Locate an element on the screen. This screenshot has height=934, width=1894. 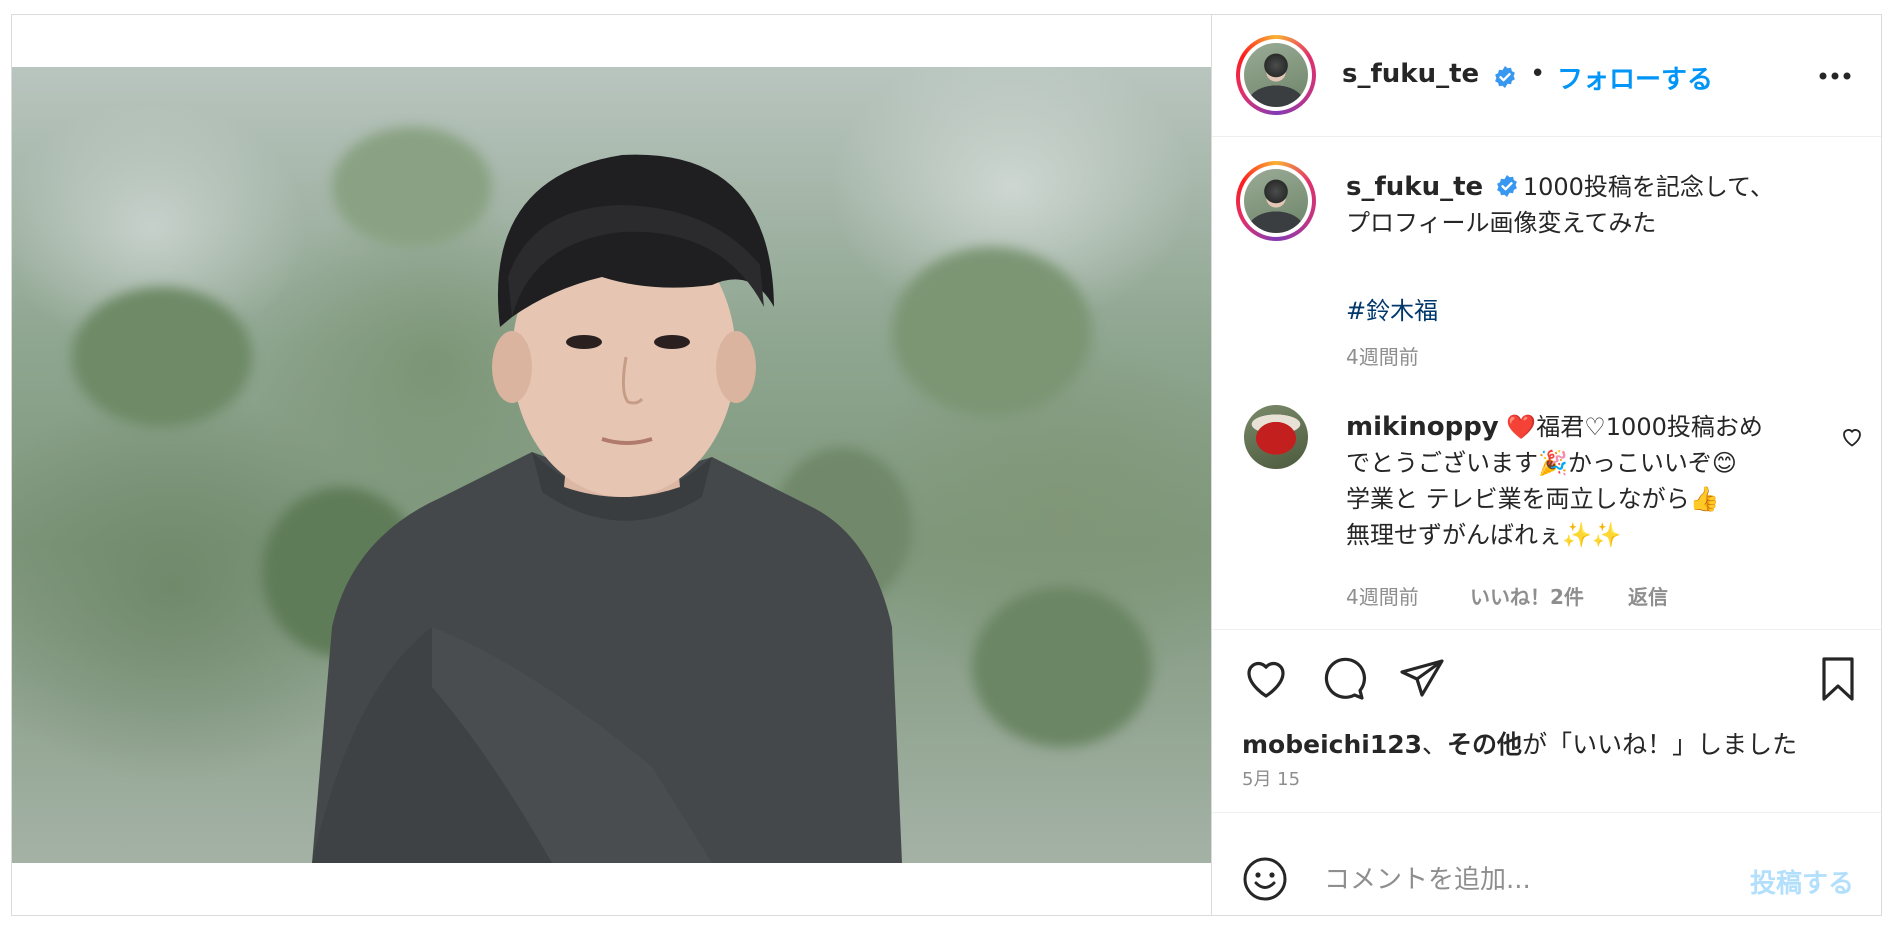
caption: s_fuku_te 1000投稿を記念して、 プロフィール画像変えてみた is located at coordinates (1581, 205).